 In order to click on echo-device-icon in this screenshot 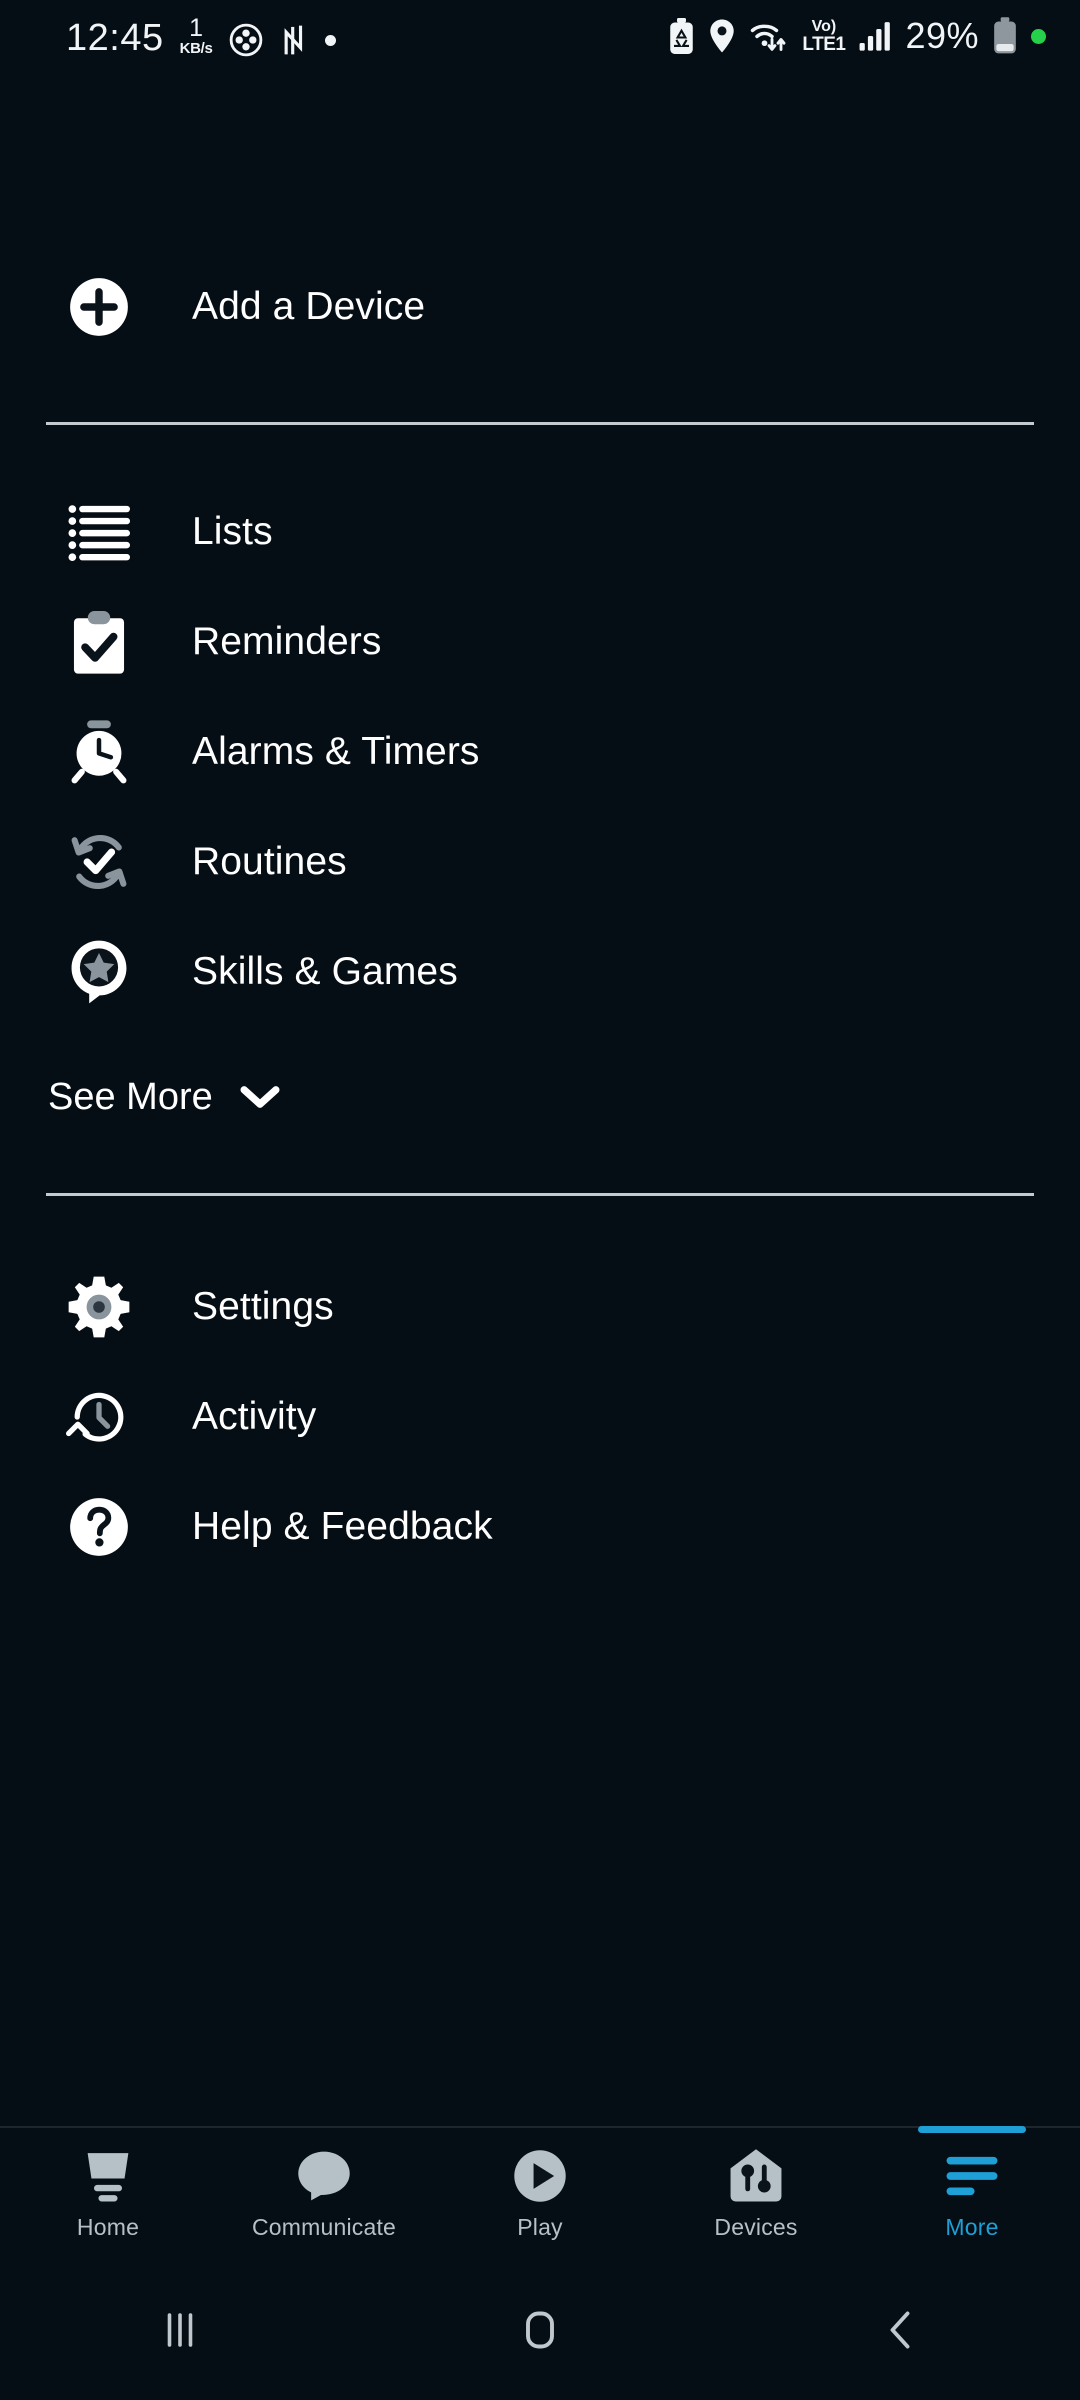, I will do `click(108, 2176)`.